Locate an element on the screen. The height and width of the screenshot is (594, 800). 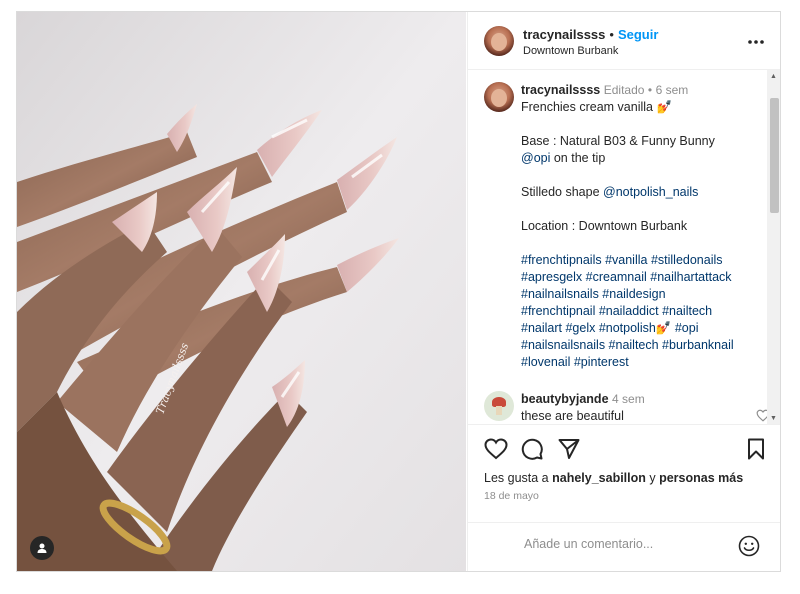
comments-scrollbar: ▲ ▼ is located at coordinates (773, 247).